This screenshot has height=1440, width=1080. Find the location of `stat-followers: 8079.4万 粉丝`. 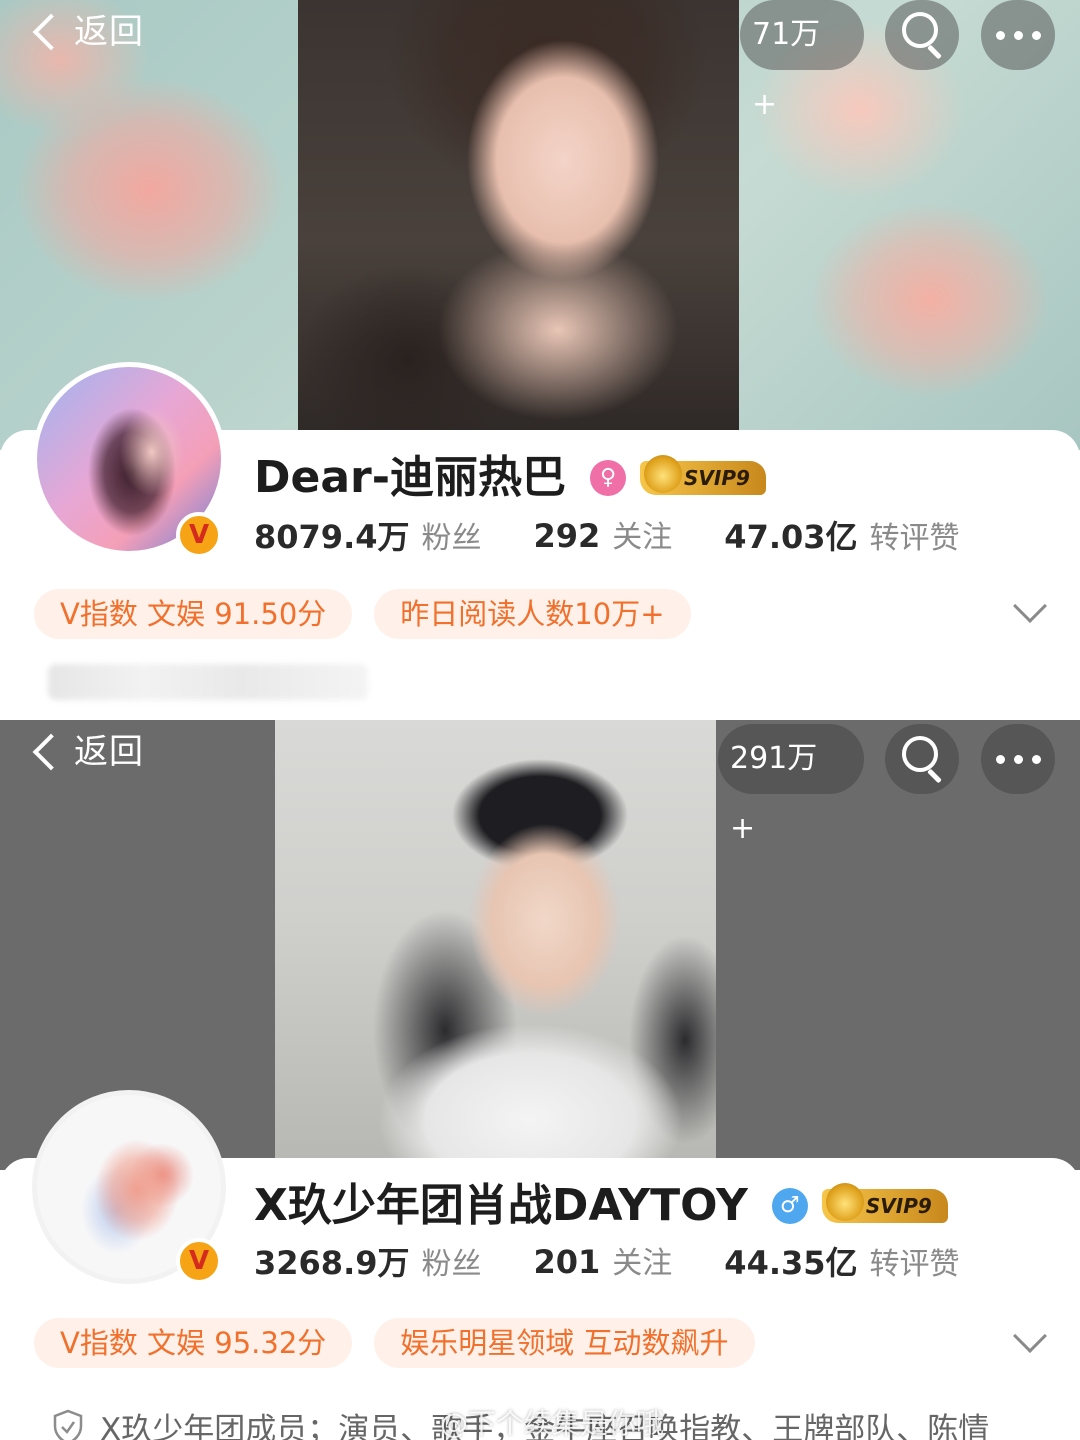

stat-followers: 8079.4万 粉丝 is located at coordinates (368, 535).